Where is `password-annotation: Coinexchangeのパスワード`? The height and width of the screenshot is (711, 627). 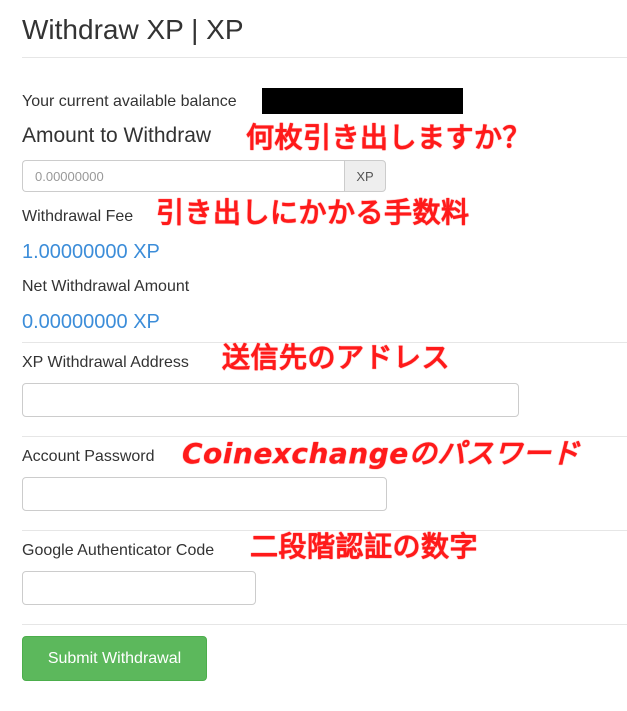
password-annotation: Coinexchangeのパスワード is located at coordinates (381, 453).